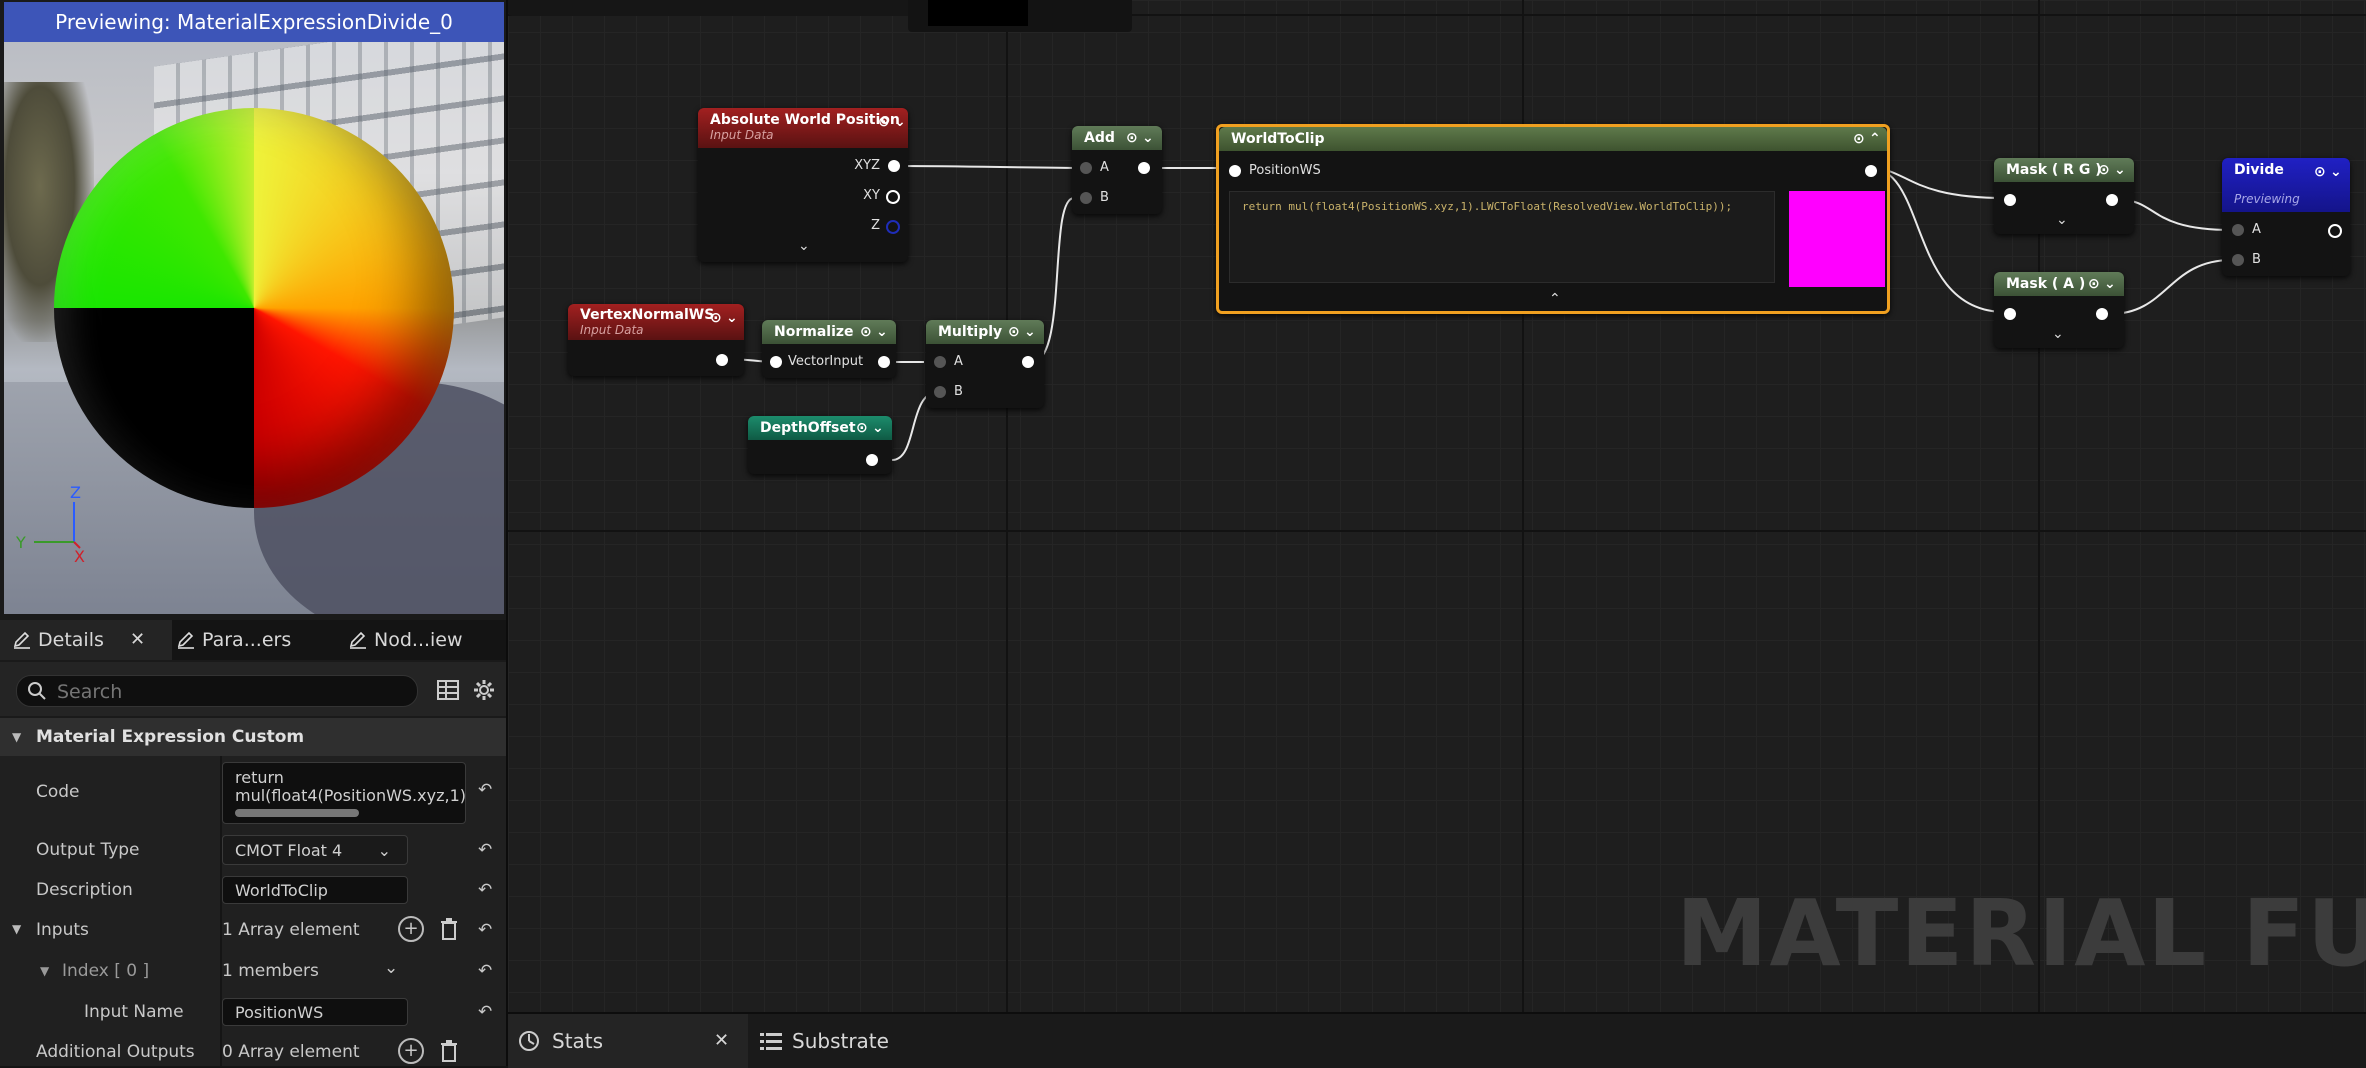 The height and width of the screenshot is (1068, 2366). Describe the element at coordinates (893, 197) in the screenshot. I see `output-pin-xy` at that location.